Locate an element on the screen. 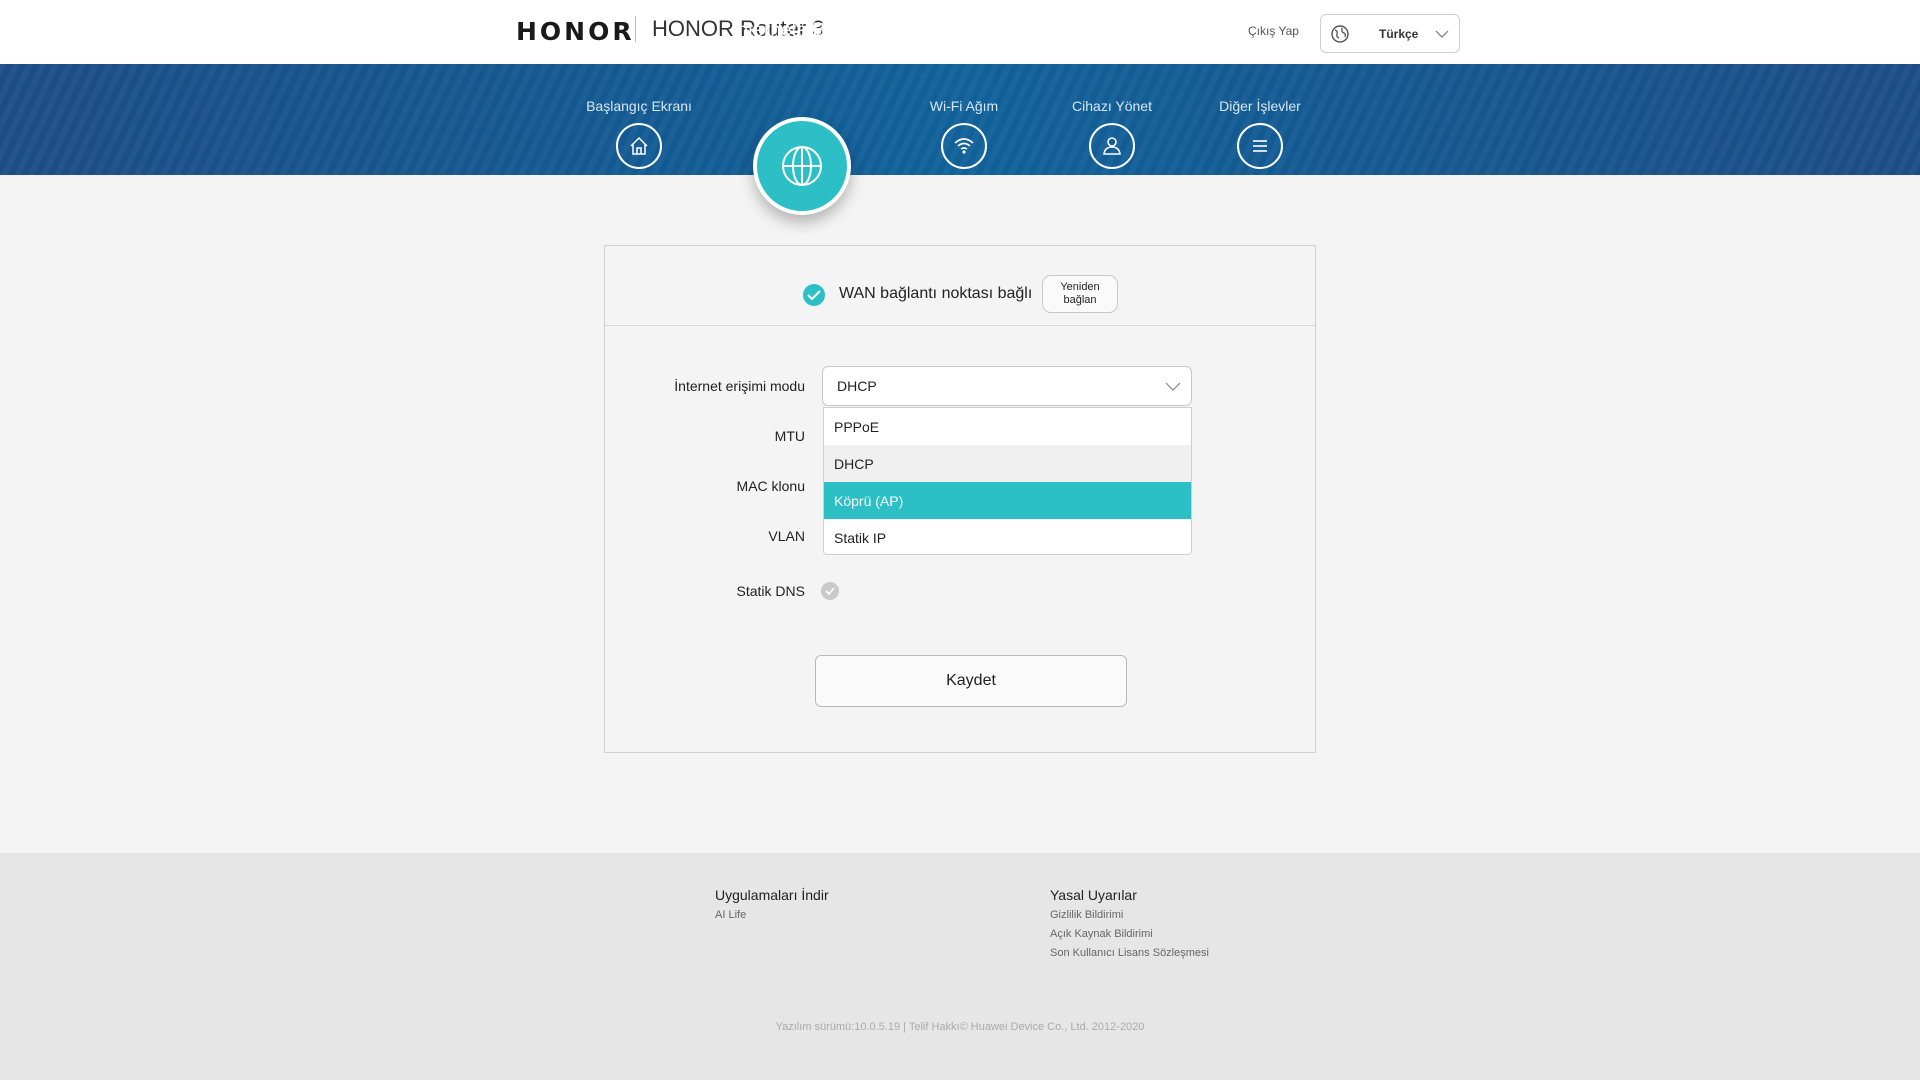 The width and height of the screenshot is (1920, 1080). nav-item-wifi: Wi-Fi Ağım is located at coordinates (964, 133).